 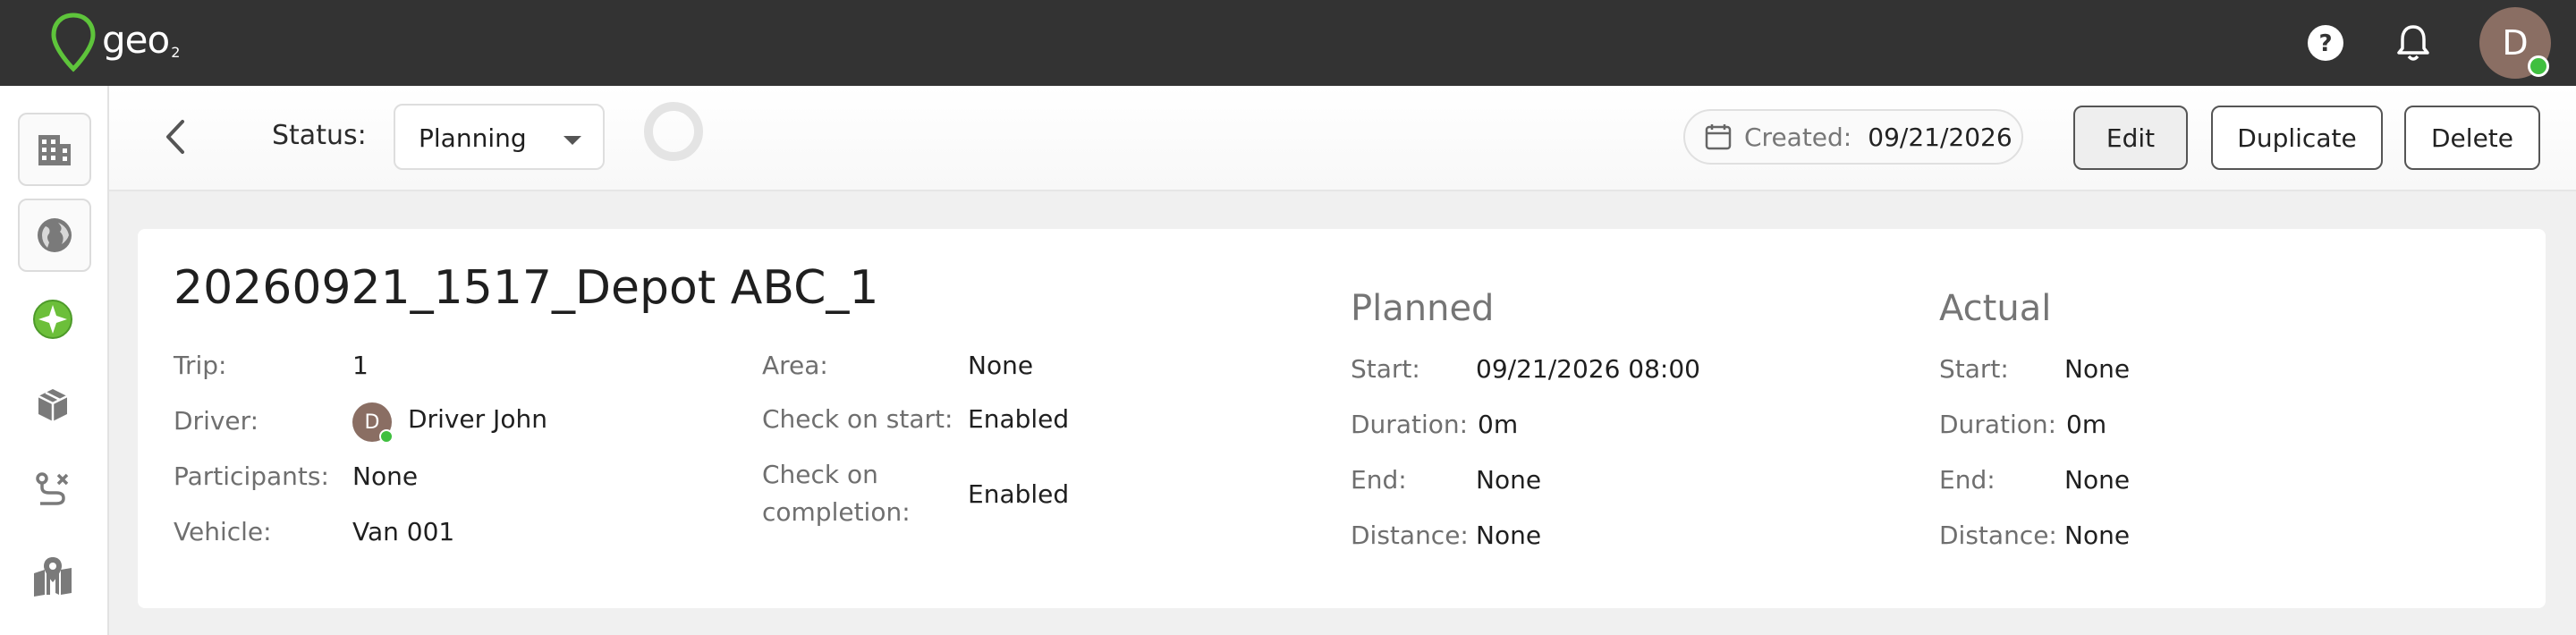 I want to click on trip-value: 1, so click(x=360, y=366).